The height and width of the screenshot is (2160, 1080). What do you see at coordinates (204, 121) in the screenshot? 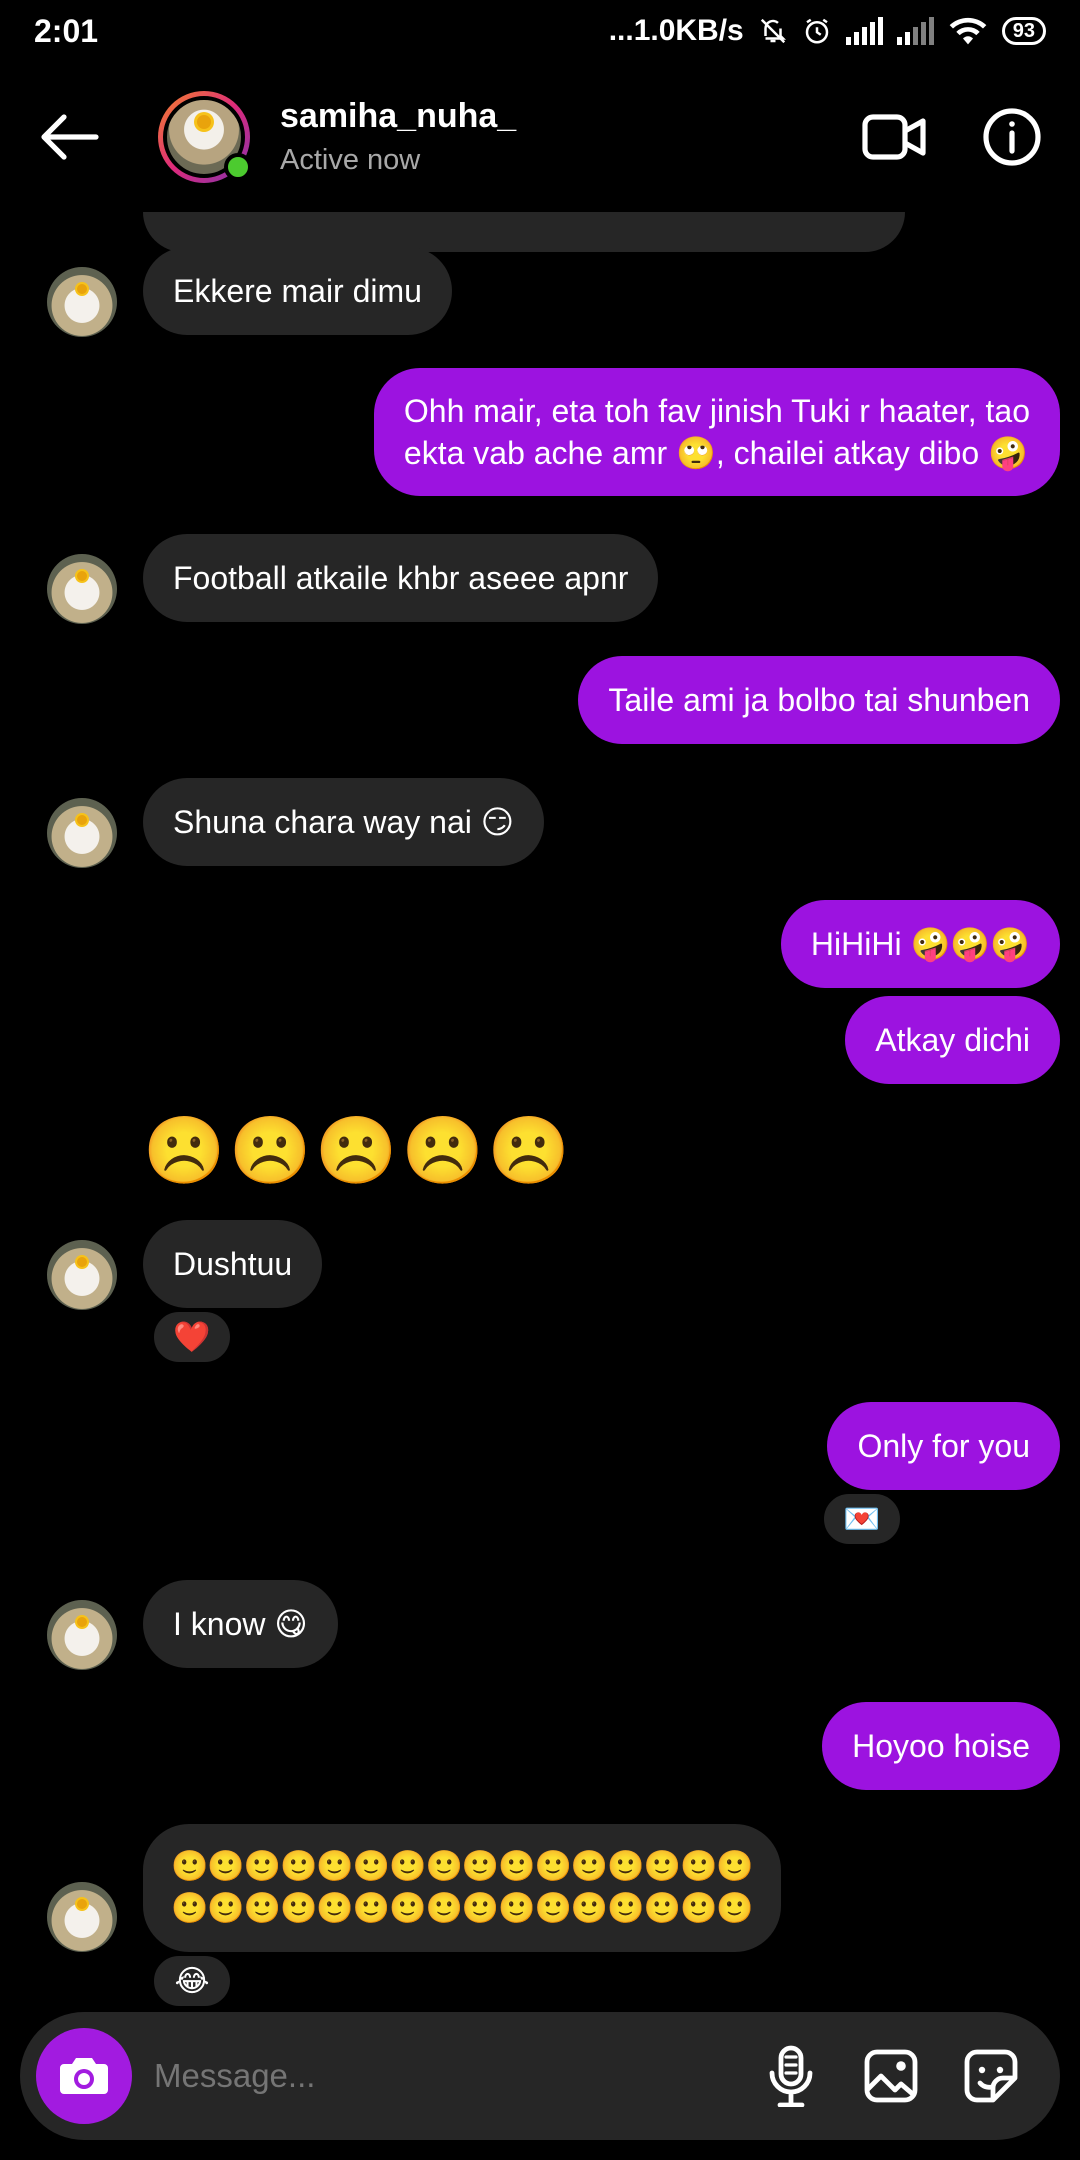
I see `sunflower-decoration` at bounding box center [204, 121].